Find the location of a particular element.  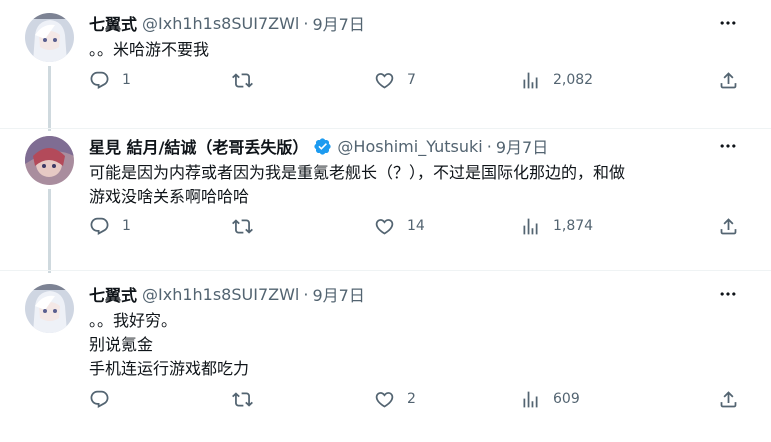

reply-button is located at coordinates (105, 399).